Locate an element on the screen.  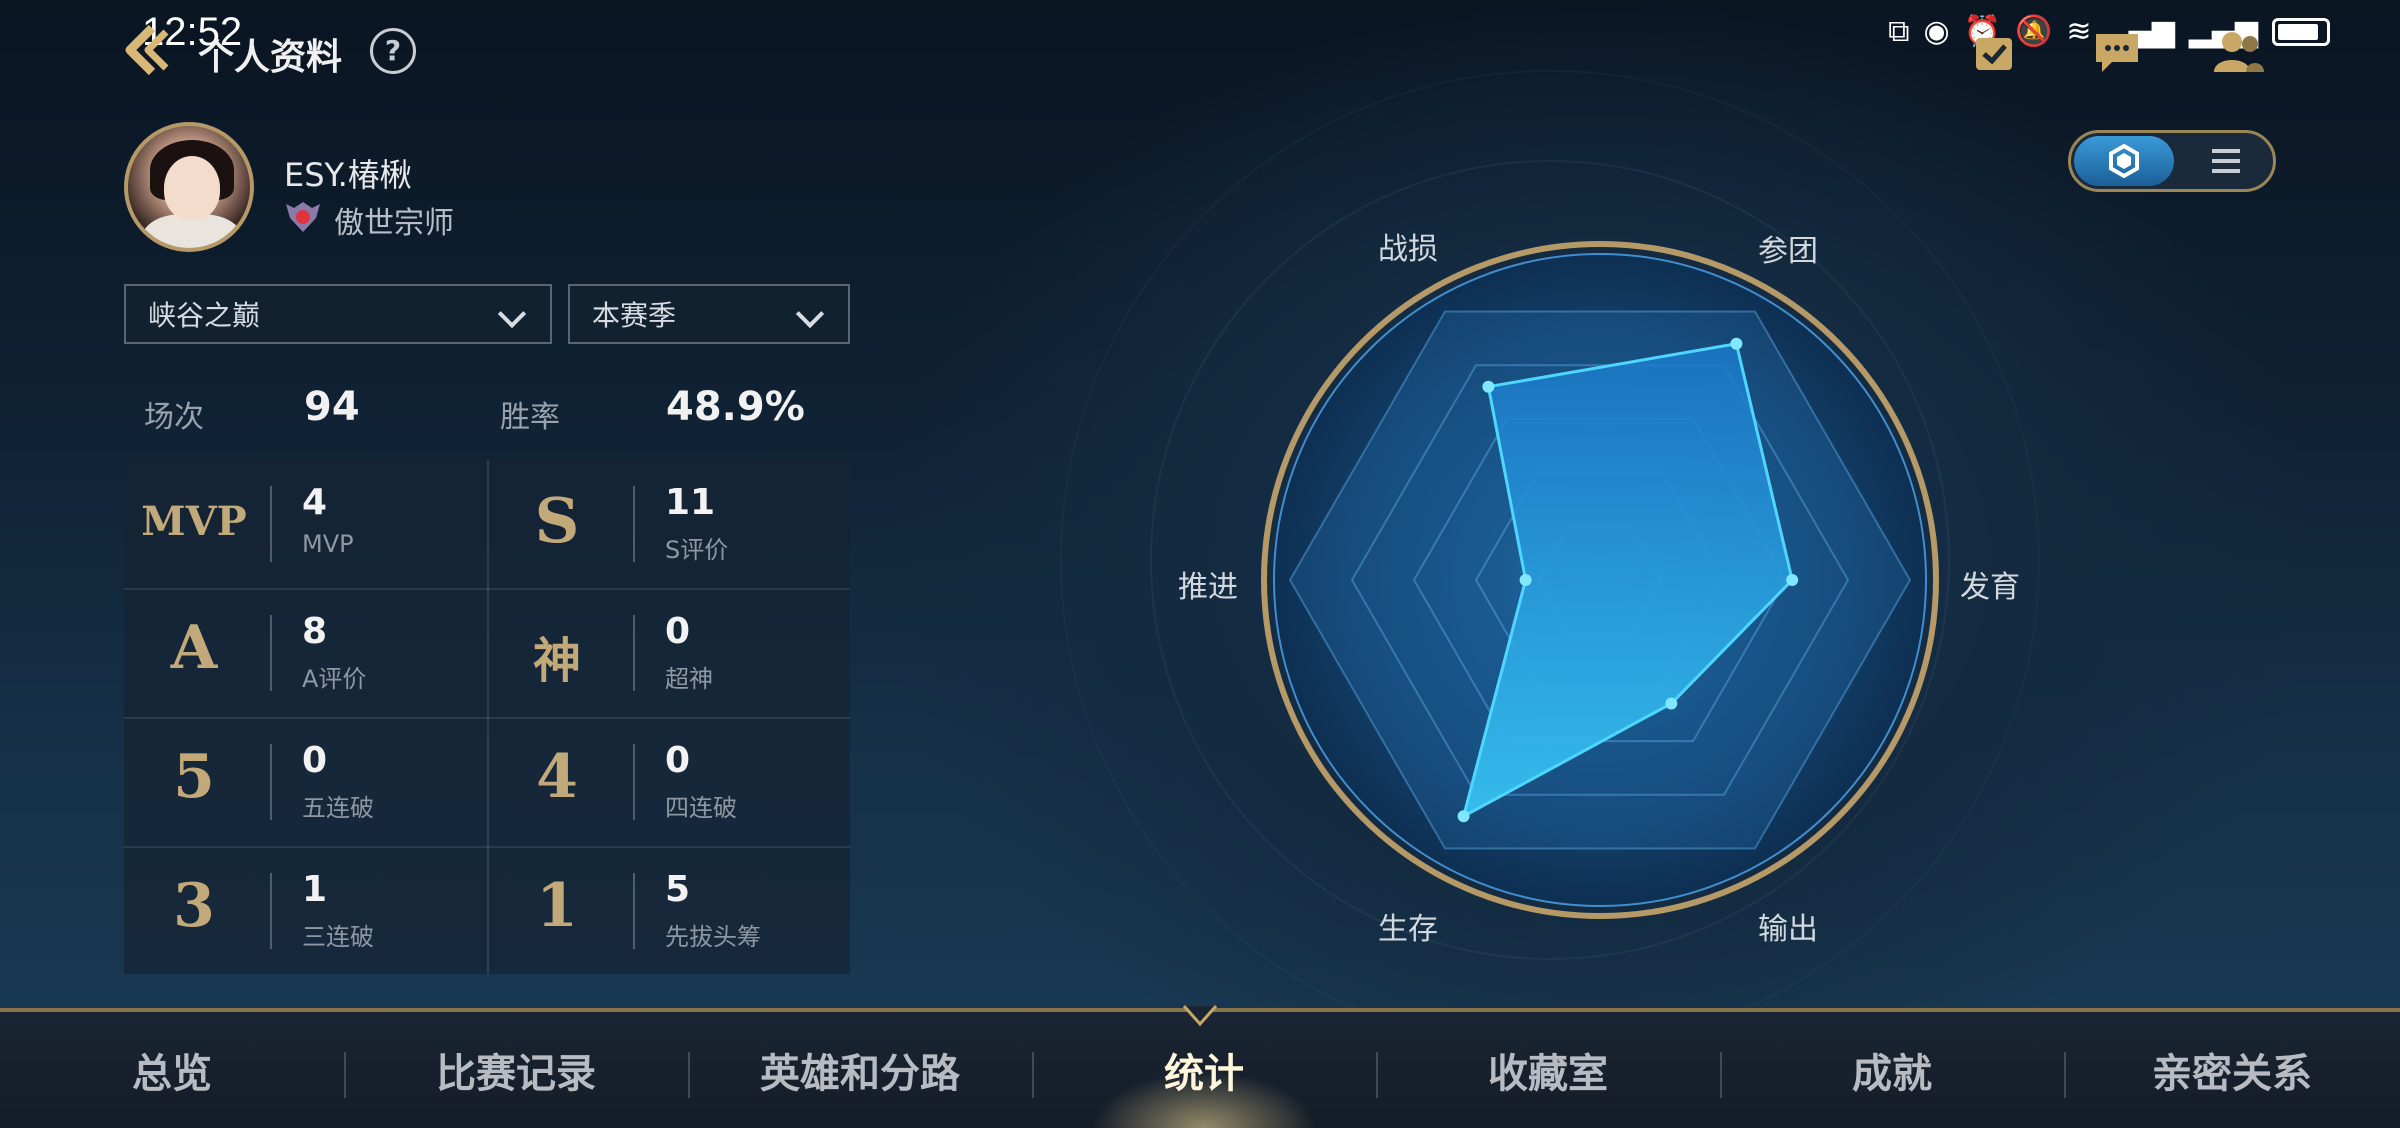
tab-collection: 收藏室 is located at coordinates (1548, 1070).